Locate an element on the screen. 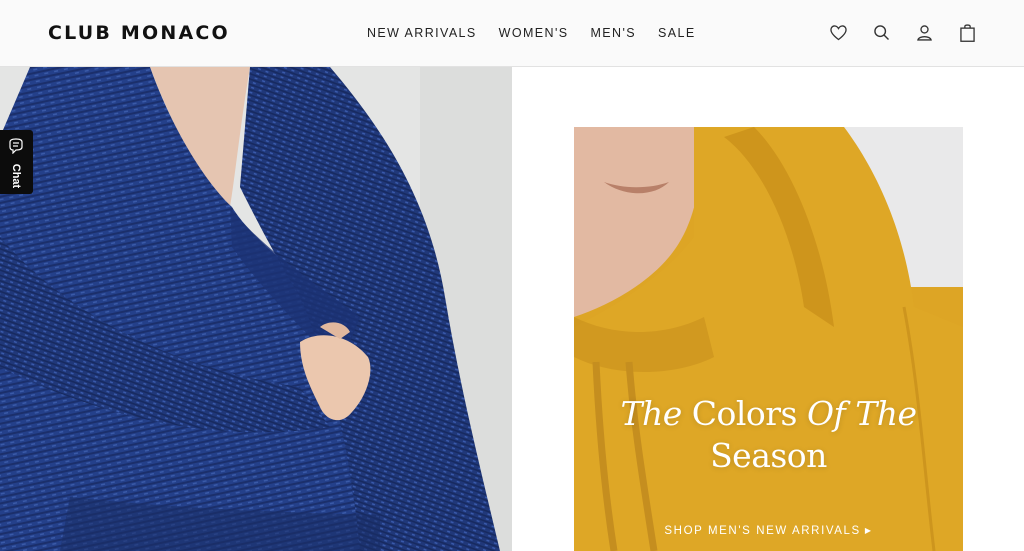  nav-mens: MEN'S is located at coordinates (613, 33).